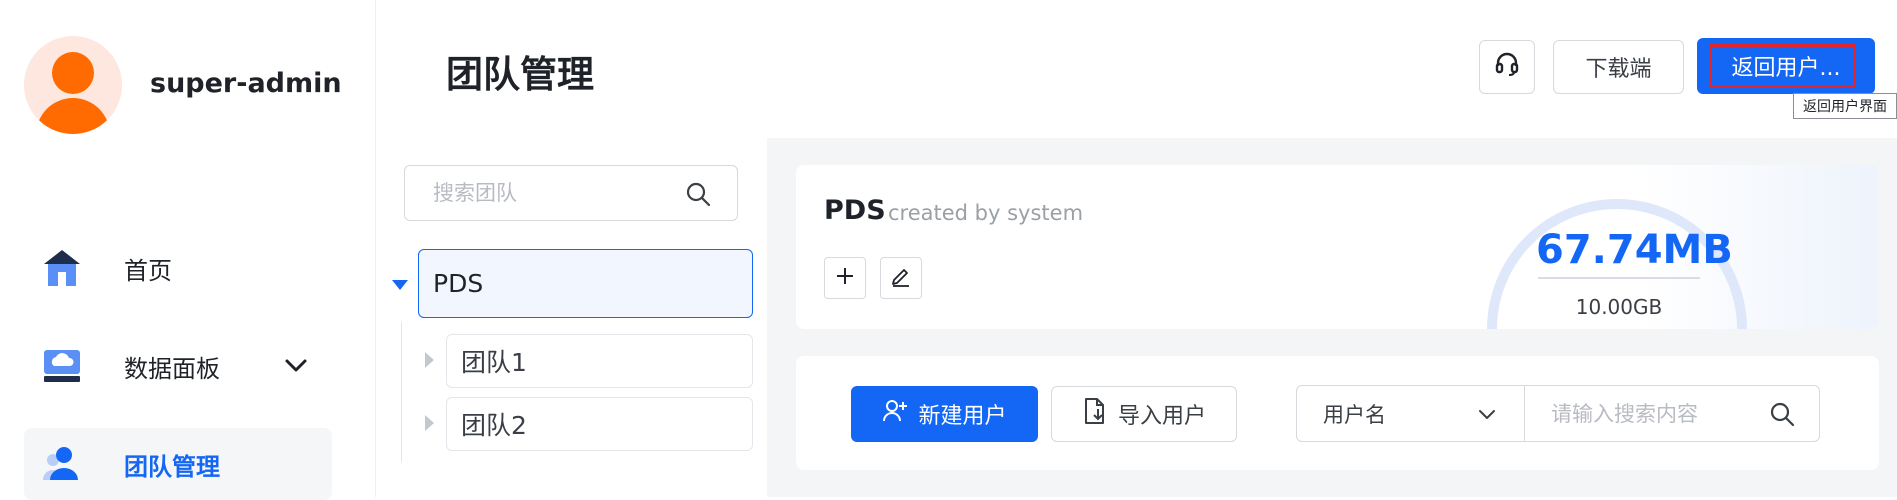 Image resolution: width=1897 pixels, height=500 pixels. I want to click on sidebar-item-team-management: 团队管理, so click(178, 464).